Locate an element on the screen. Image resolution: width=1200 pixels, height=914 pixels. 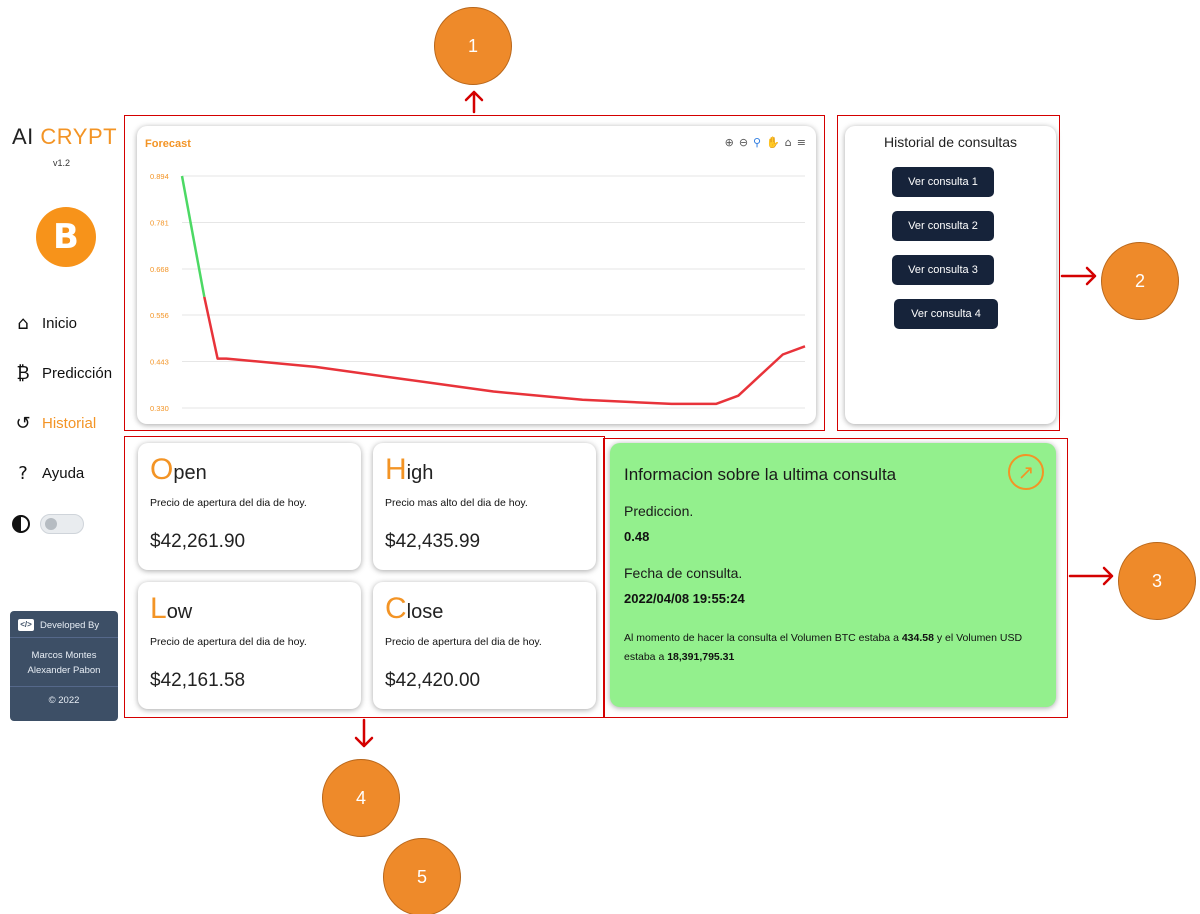
bitcoin-logo-icon: B is located at coordinates (66, 237).